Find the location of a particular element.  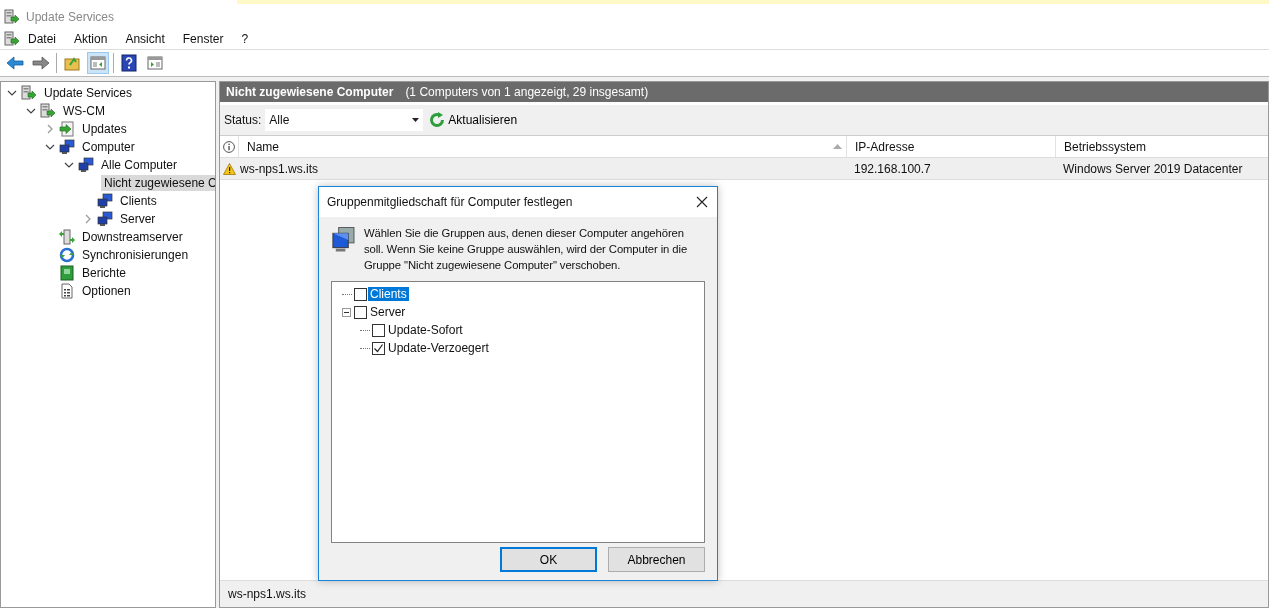

menu-item: Datei is located at coordinates (42, 39).